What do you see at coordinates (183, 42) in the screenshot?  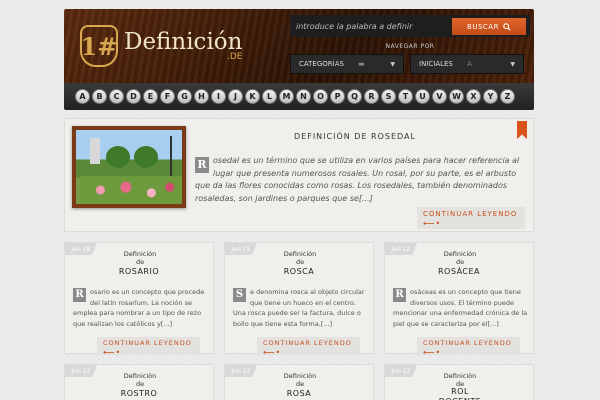 I see `logo-text: Definición` at bounding box center [183, 42].